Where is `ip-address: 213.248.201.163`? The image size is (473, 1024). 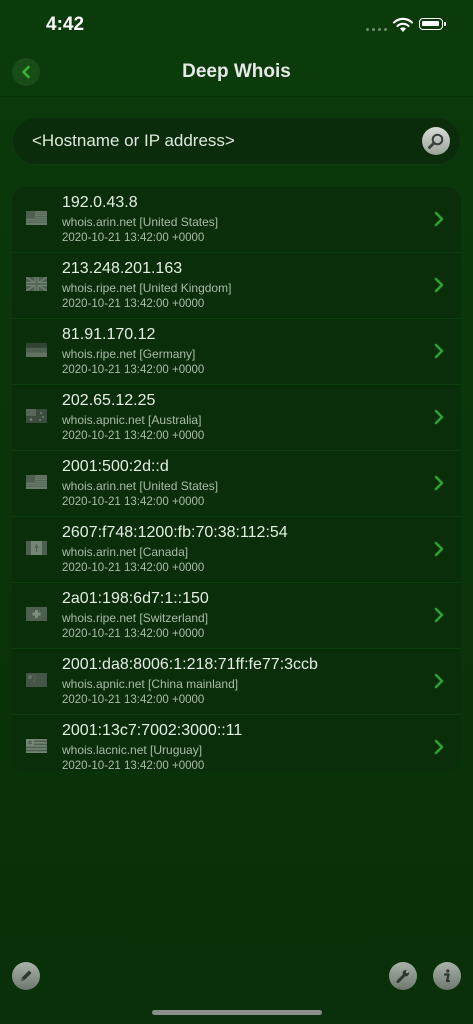
ip-address: 213.248.201.163 is located at coordinates (122, 268).